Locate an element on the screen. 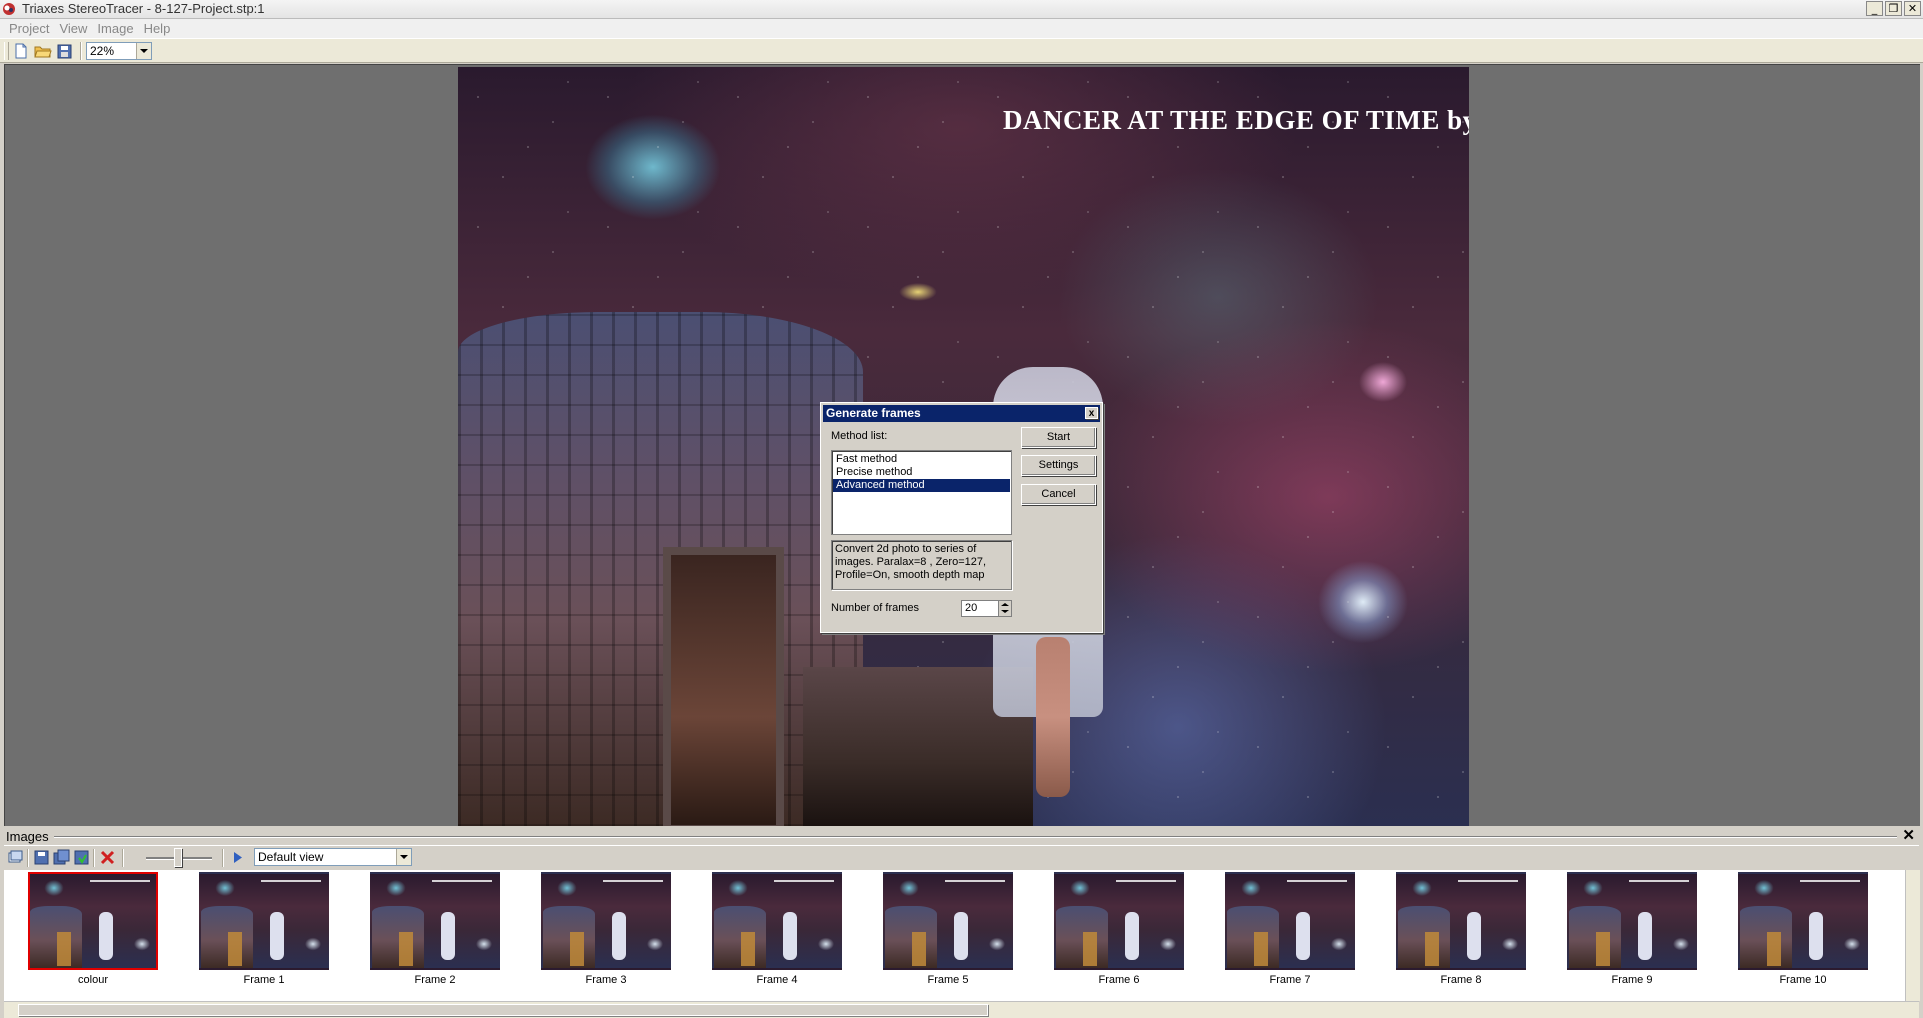 Image resolution: width=1923 pixels, height=1018 pixels. thumbnail-item: Frame 4 is located at coordinates (777, 929).